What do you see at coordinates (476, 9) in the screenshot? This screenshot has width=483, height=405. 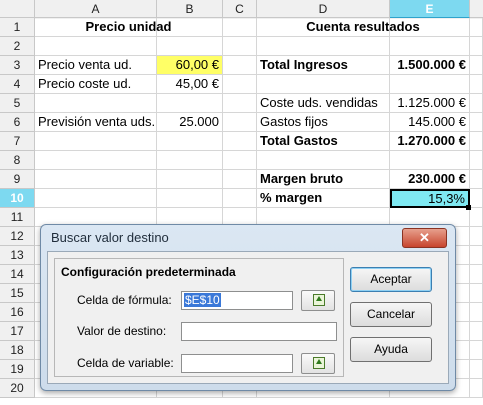 I see `column-header-f` at bounding box center [476, 9].